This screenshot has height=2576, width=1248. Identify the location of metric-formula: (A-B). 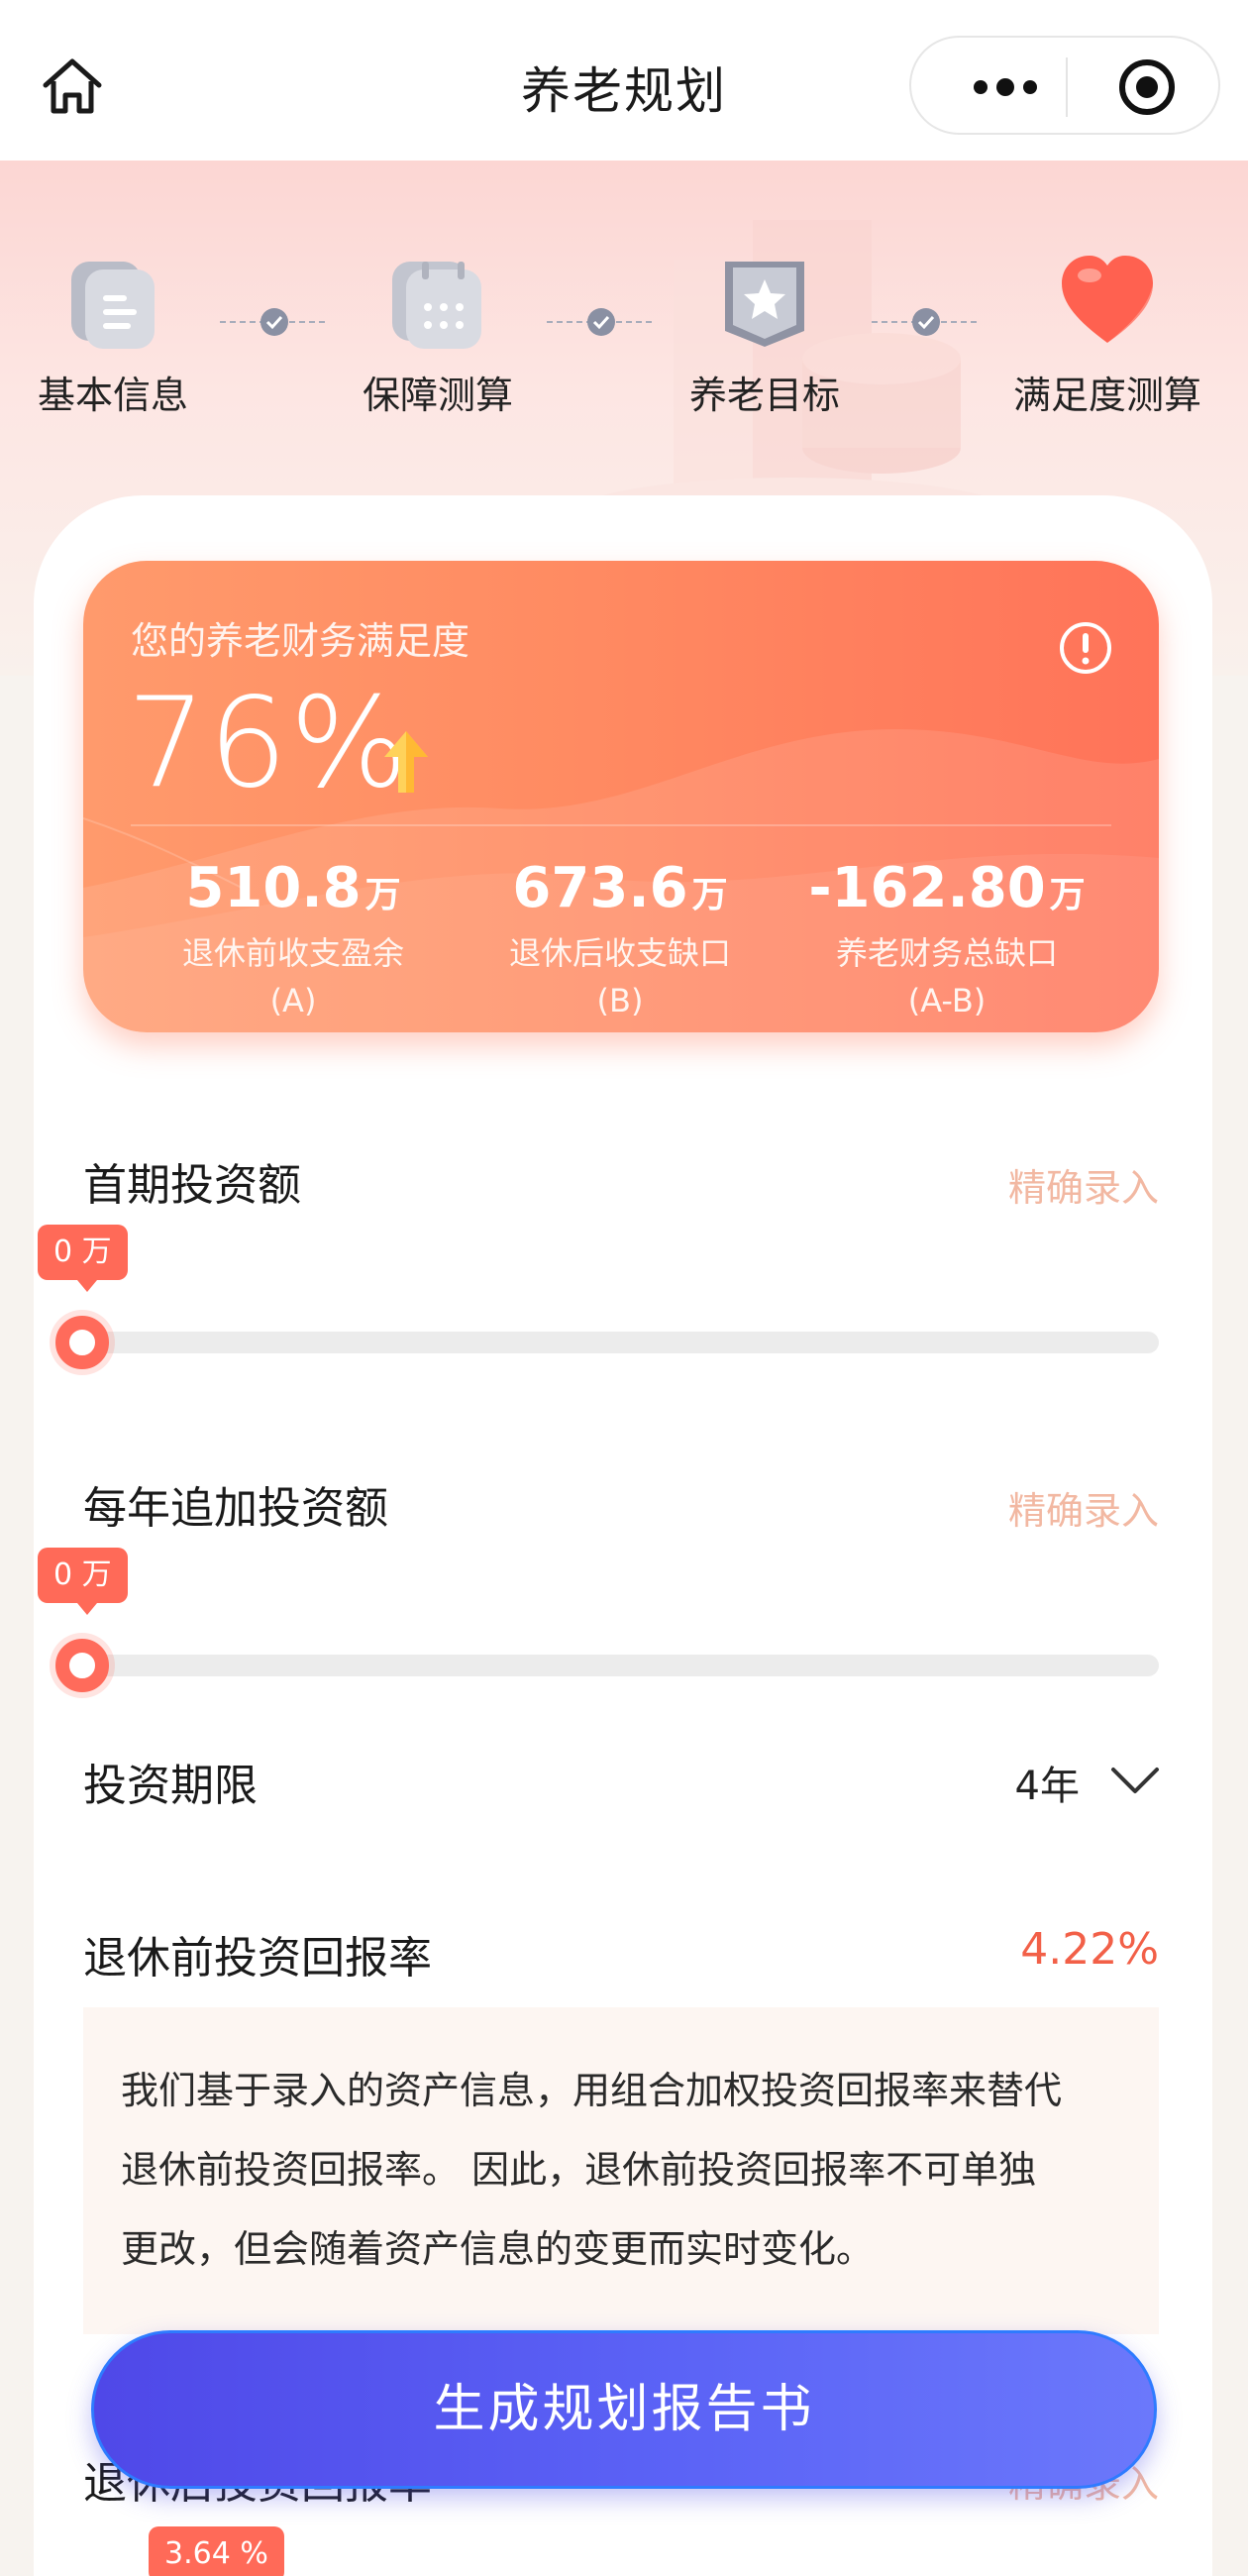
(947, 1001).